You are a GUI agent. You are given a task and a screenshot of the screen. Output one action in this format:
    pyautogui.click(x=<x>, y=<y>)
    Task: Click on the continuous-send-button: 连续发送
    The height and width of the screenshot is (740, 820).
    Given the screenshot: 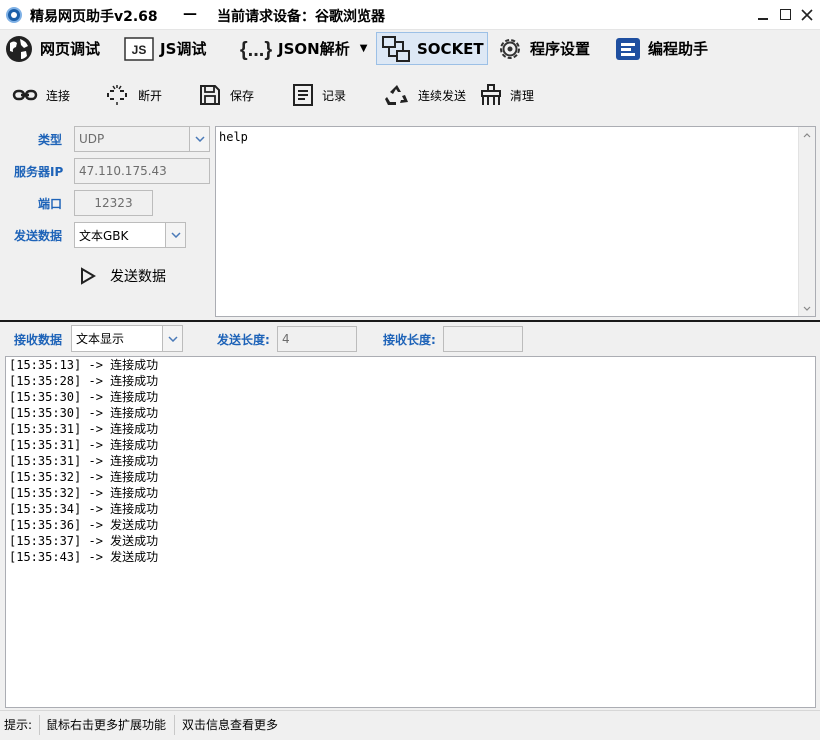 What is the action you would take?
    pyautogui.click(x=425, y=95)
    